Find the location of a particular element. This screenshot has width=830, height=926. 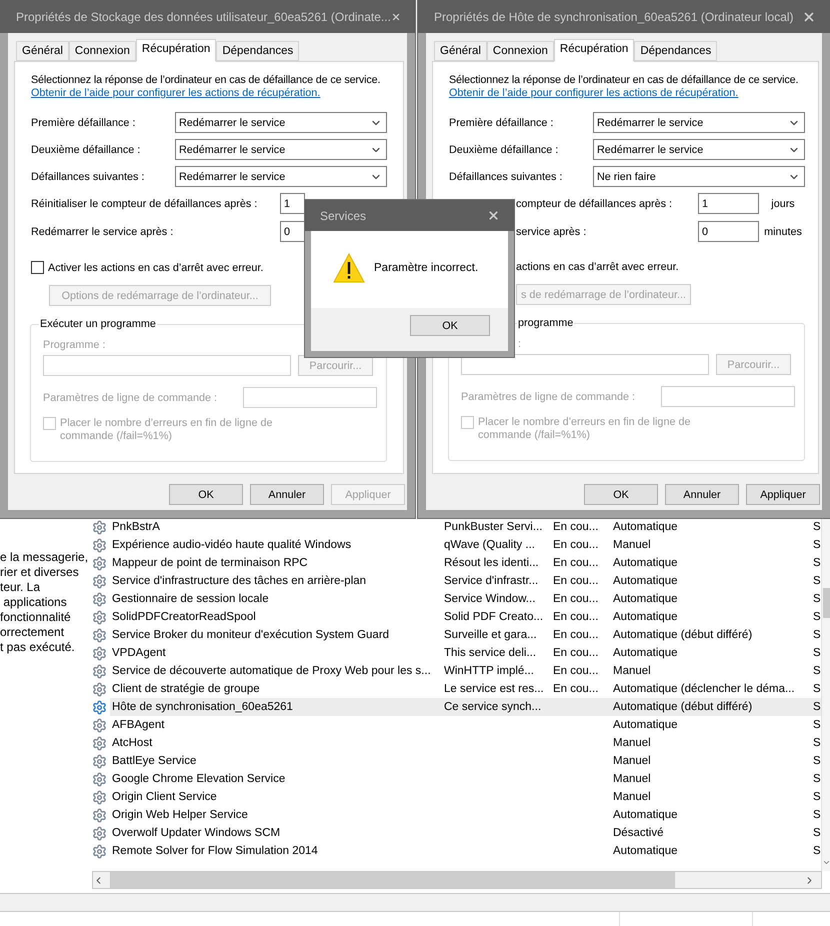

table-row: Origin Client Service Manuel S is located at coordinates (465, 797).